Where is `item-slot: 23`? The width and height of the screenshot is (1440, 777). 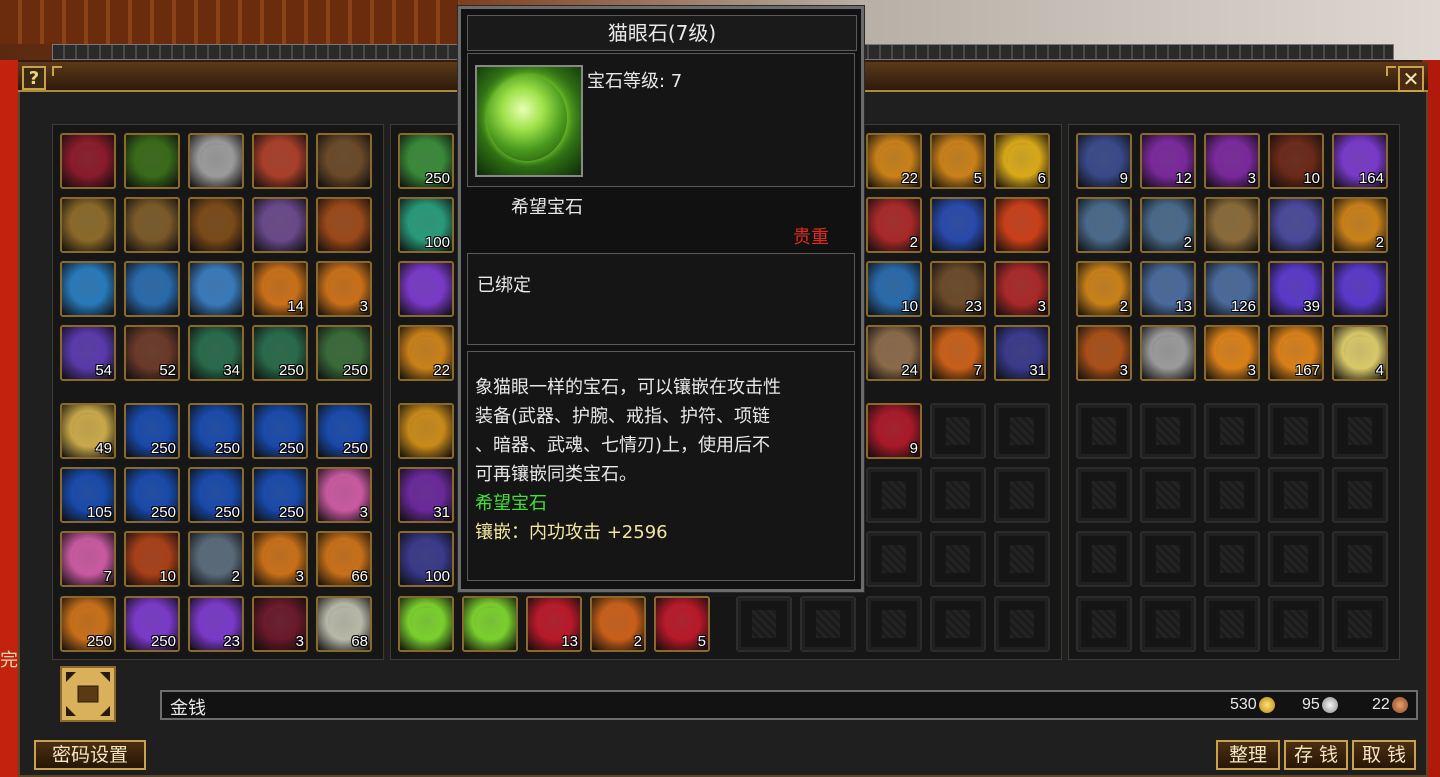 item-slot: 23 is located at coordinates (958, 289).